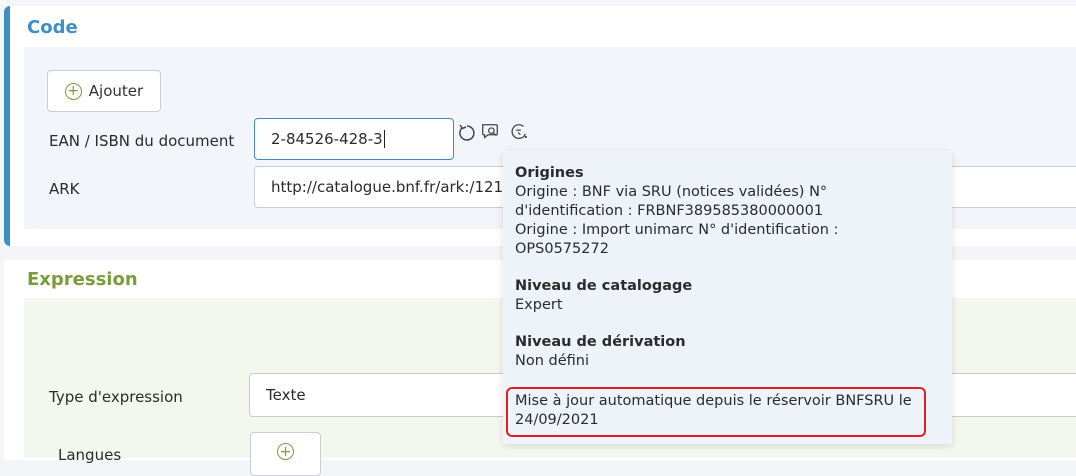  Describe the element at coordinates (604, 286) in the screenshot. I see `niveau-catalogage-title: Niveau de catalogage` at that location.